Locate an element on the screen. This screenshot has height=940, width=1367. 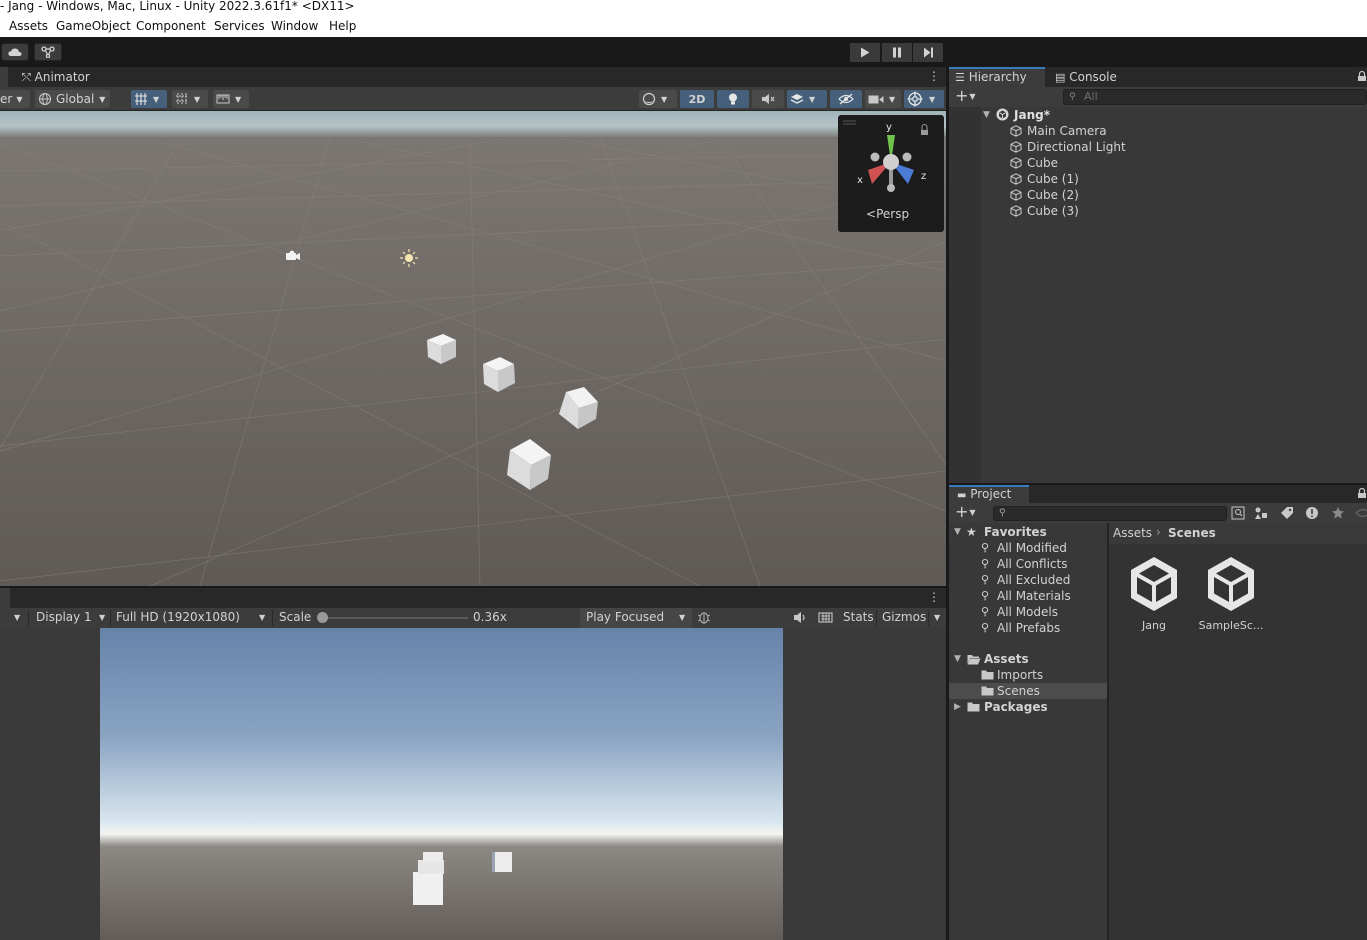
camera-dropdown: ▼ is located at coordinates (883, 99).